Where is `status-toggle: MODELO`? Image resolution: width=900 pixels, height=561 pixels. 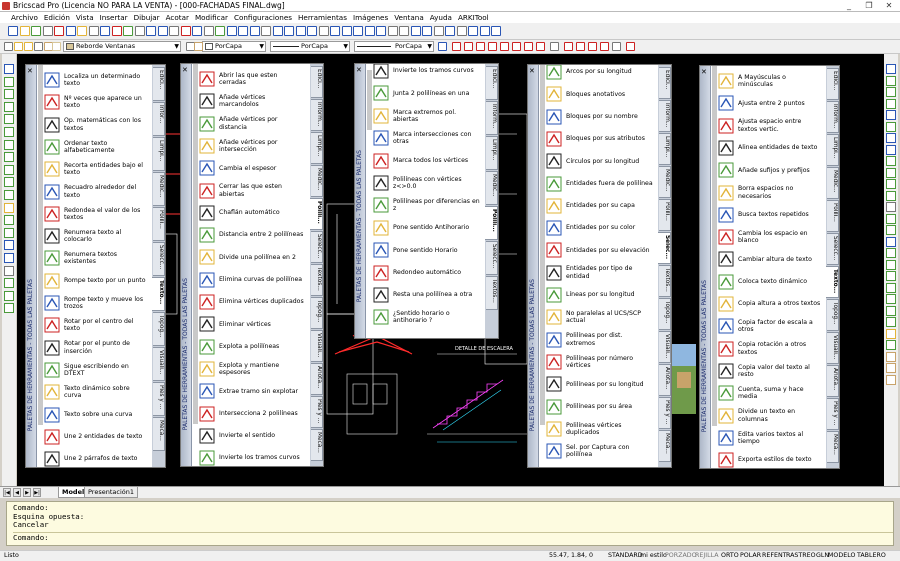
status-toggle: MODELO is located at coordinates (841, 556).